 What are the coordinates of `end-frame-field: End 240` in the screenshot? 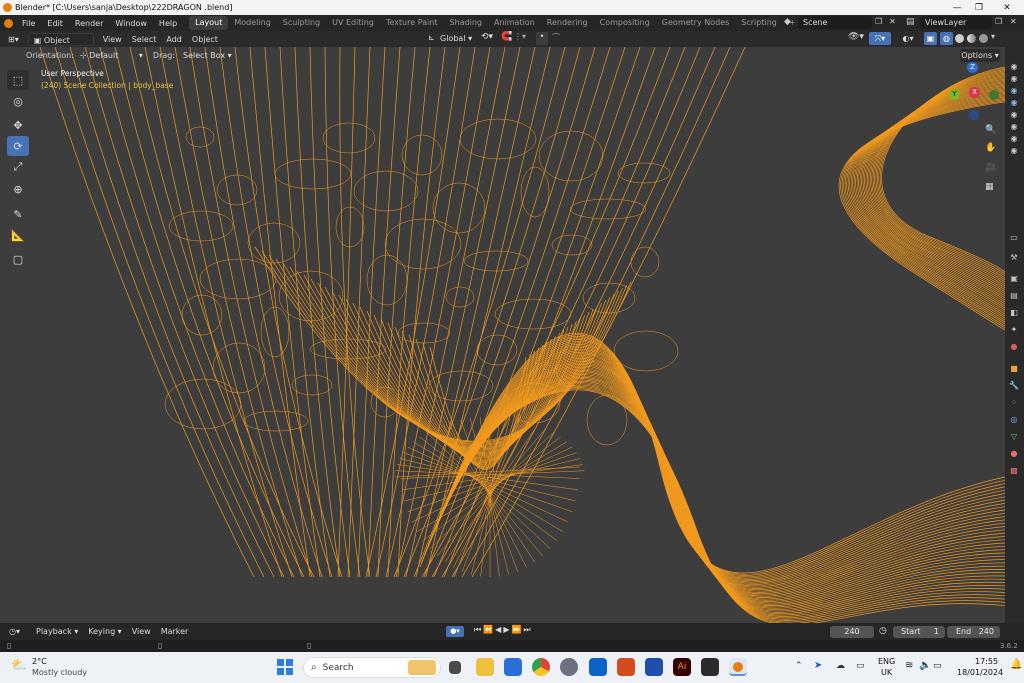 It's located at (973, 632).